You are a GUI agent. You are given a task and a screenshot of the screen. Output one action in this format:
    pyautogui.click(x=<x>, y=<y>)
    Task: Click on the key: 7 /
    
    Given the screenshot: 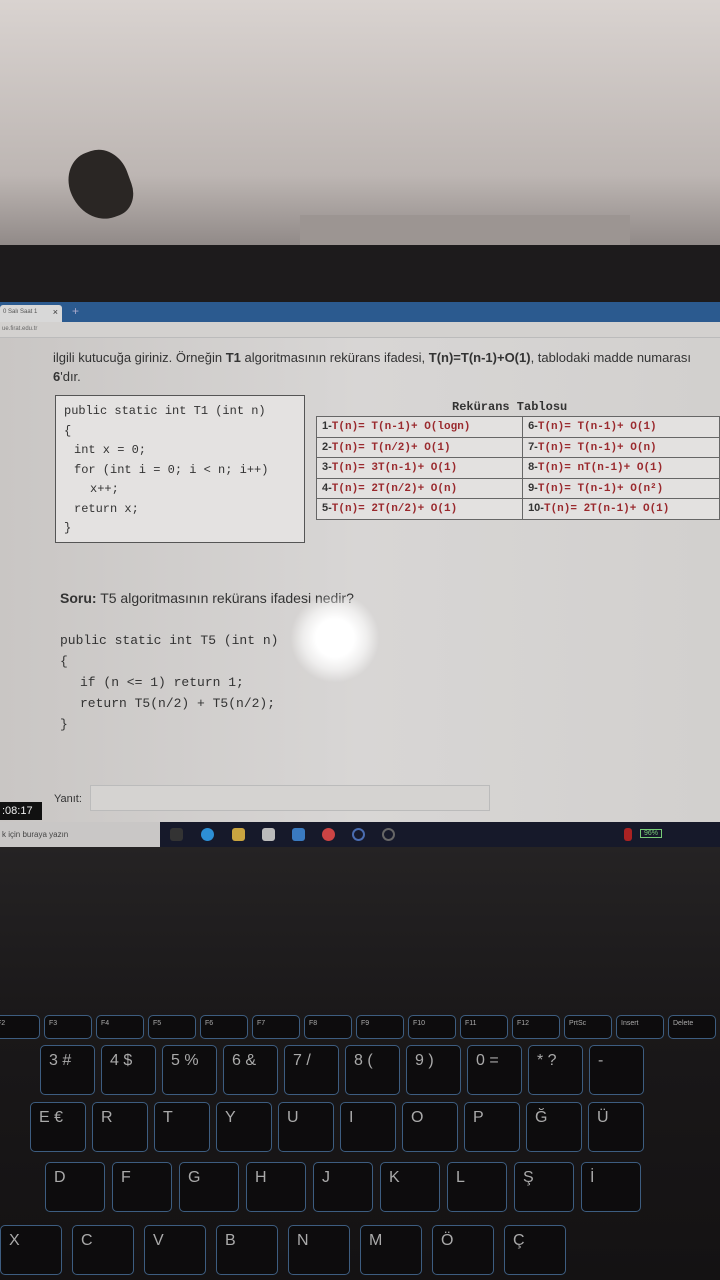 What is the action you would take?
    pyautogui.click(x=311, y=1070)
    